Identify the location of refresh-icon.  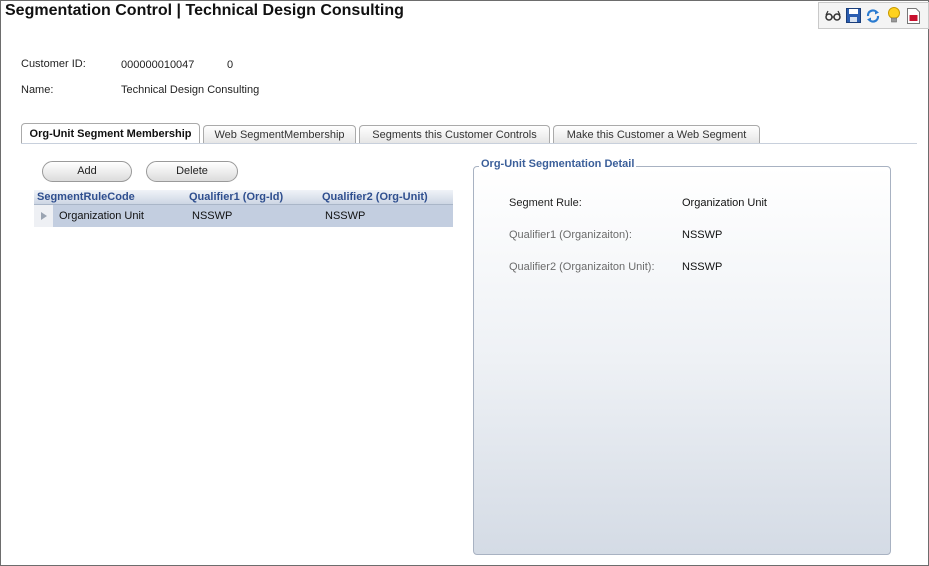
(873, 16).